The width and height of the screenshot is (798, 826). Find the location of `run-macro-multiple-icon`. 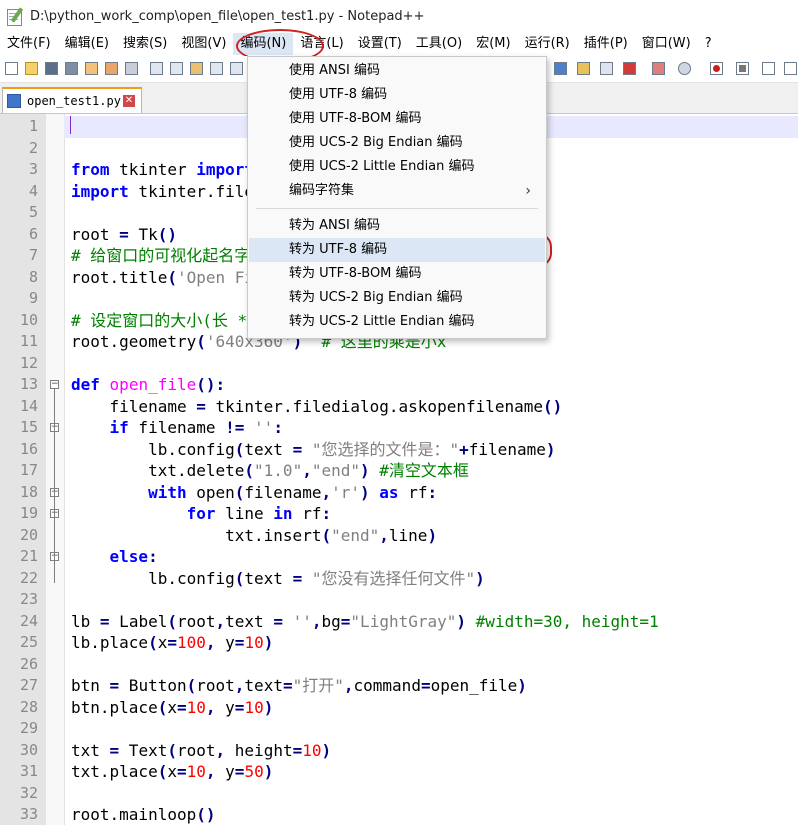

run-macro-multiple-icon is located at coordinates (790, 68).